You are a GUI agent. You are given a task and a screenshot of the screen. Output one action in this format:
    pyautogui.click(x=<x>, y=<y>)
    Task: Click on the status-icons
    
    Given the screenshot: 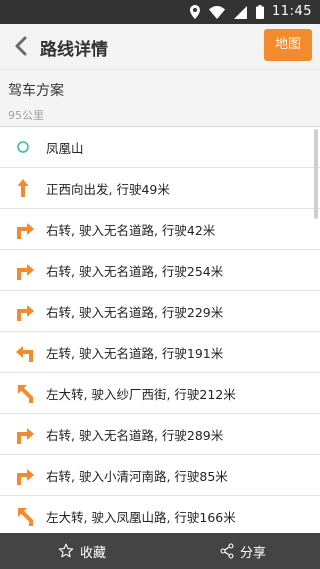 What is the action you would take?
    pyautogui.click(x=227, y=12)
    